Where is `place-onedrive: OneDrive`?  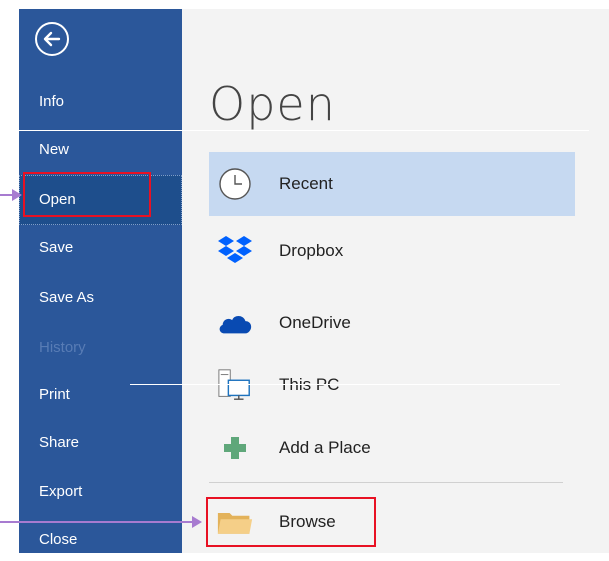 place-onedrive: OneDrive is located at coordinates (392, 323).